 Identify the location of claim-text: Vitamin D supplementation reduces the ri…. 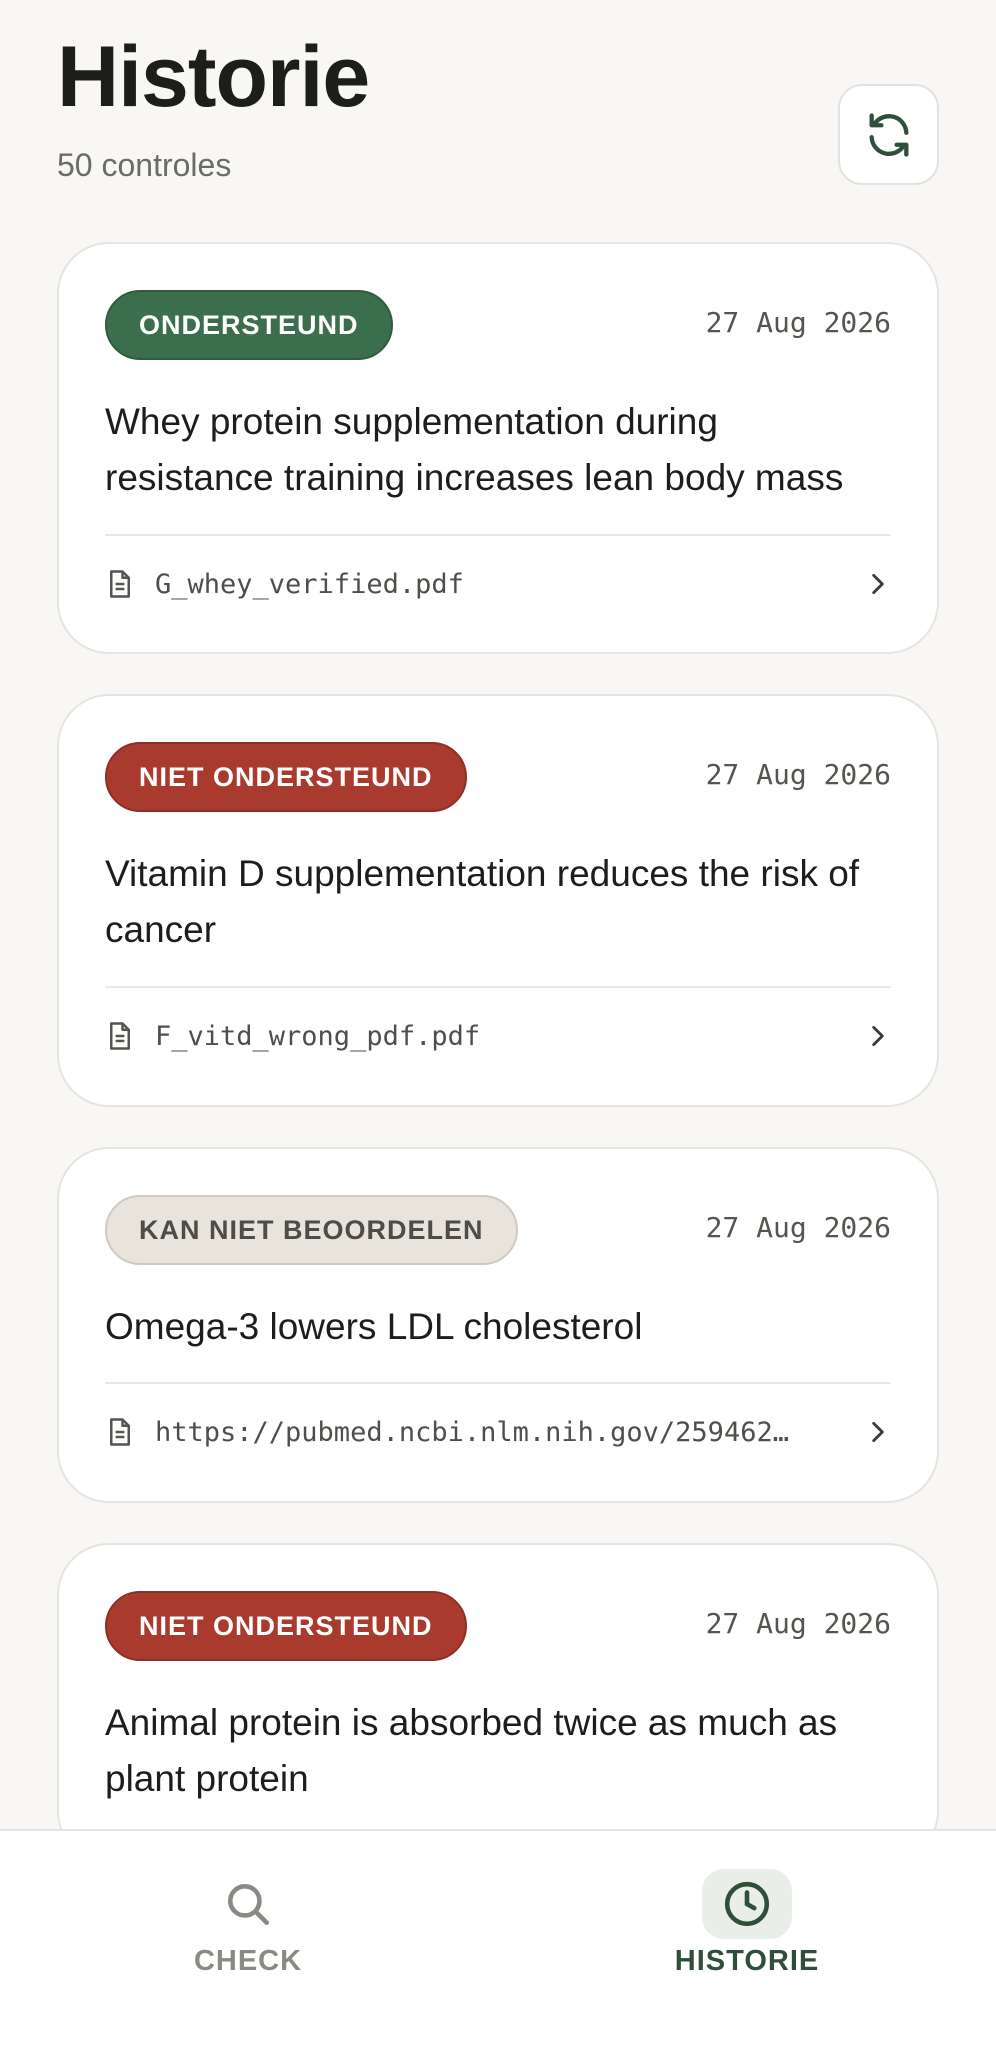
(482, 901).